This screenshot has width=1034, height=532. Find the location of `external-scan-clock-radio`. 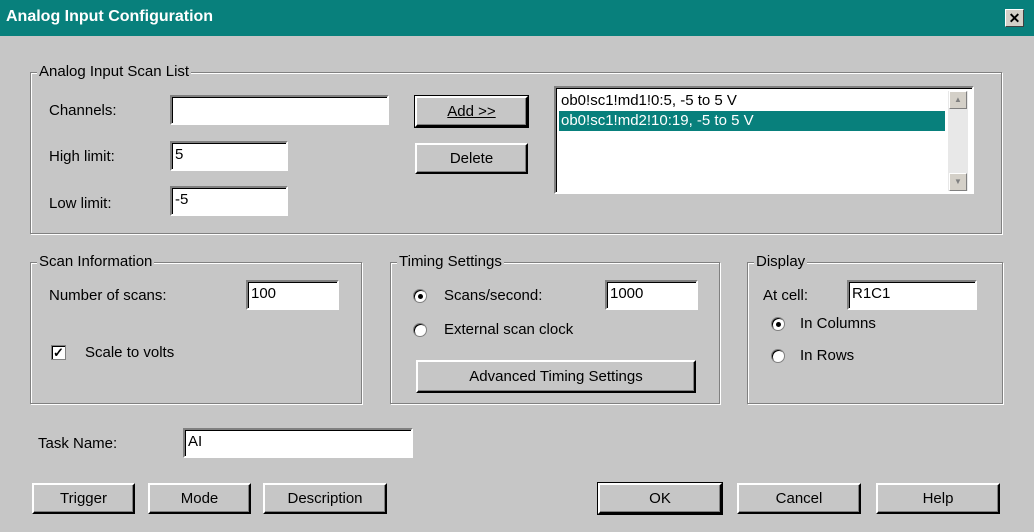

external-scan-clock-radio is located at coordinates (420, 330).